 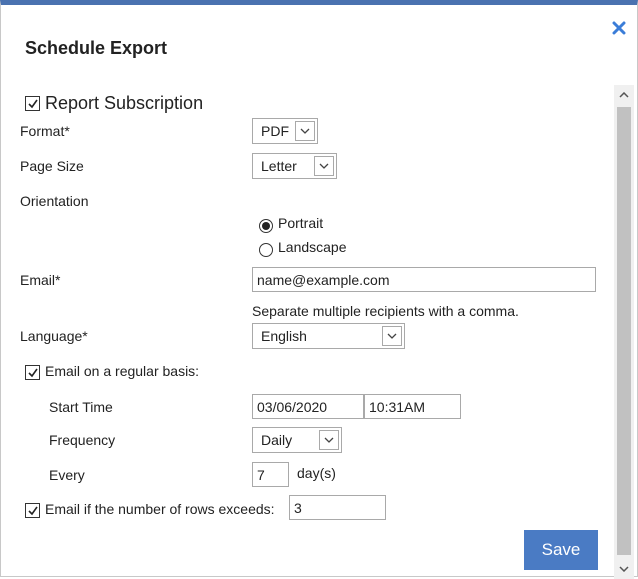 I want to click on report-subscription-checkbox, so click(x=32, y=103).